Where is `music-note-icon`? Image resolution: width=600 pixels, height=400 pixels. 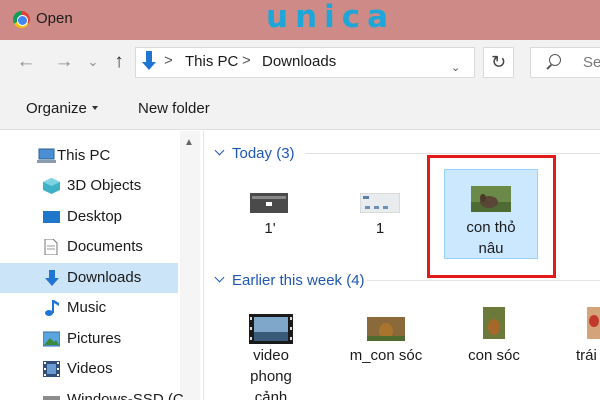 music-note-icon is located at coordinates (52, 308).